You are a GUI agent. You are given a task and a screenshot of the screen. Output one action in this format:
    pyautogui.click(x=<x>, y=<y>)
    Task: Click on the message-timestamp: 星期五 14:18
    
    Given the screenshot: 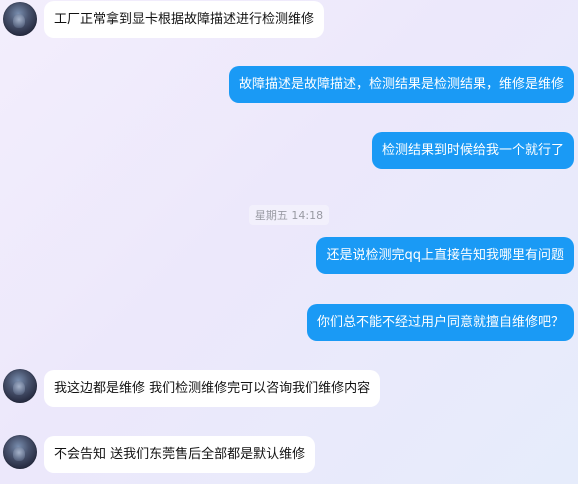 What is the action you would take?
    pyautogui.click(x=289, y=215)
    